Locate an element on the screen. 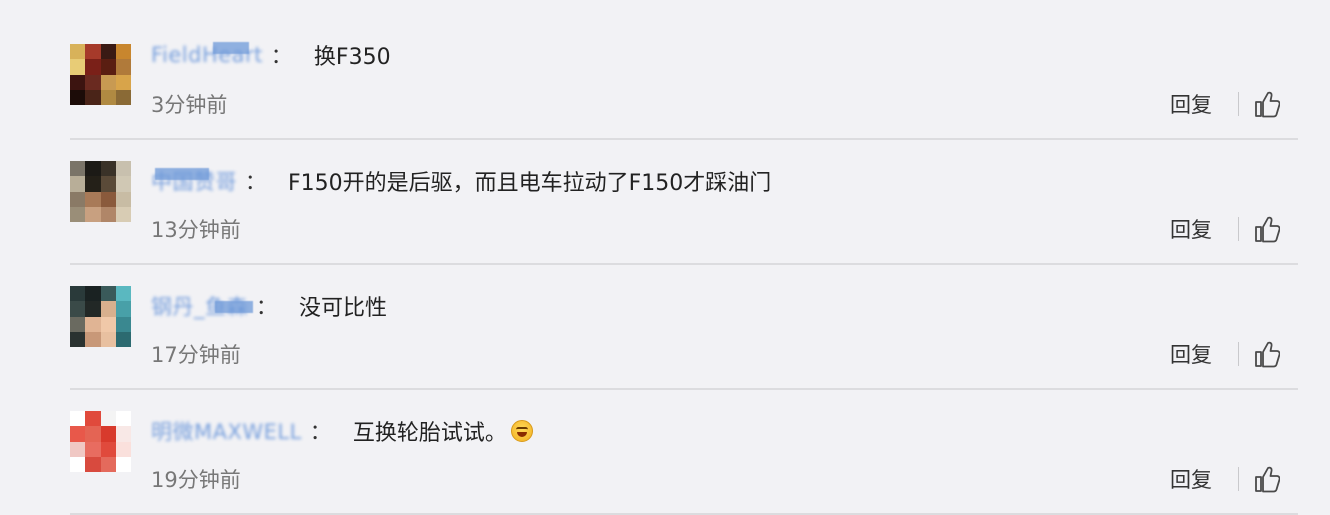  comment-header: 钢丹_鱼森 ： 没可比性 is located at coordinates (269, 307).